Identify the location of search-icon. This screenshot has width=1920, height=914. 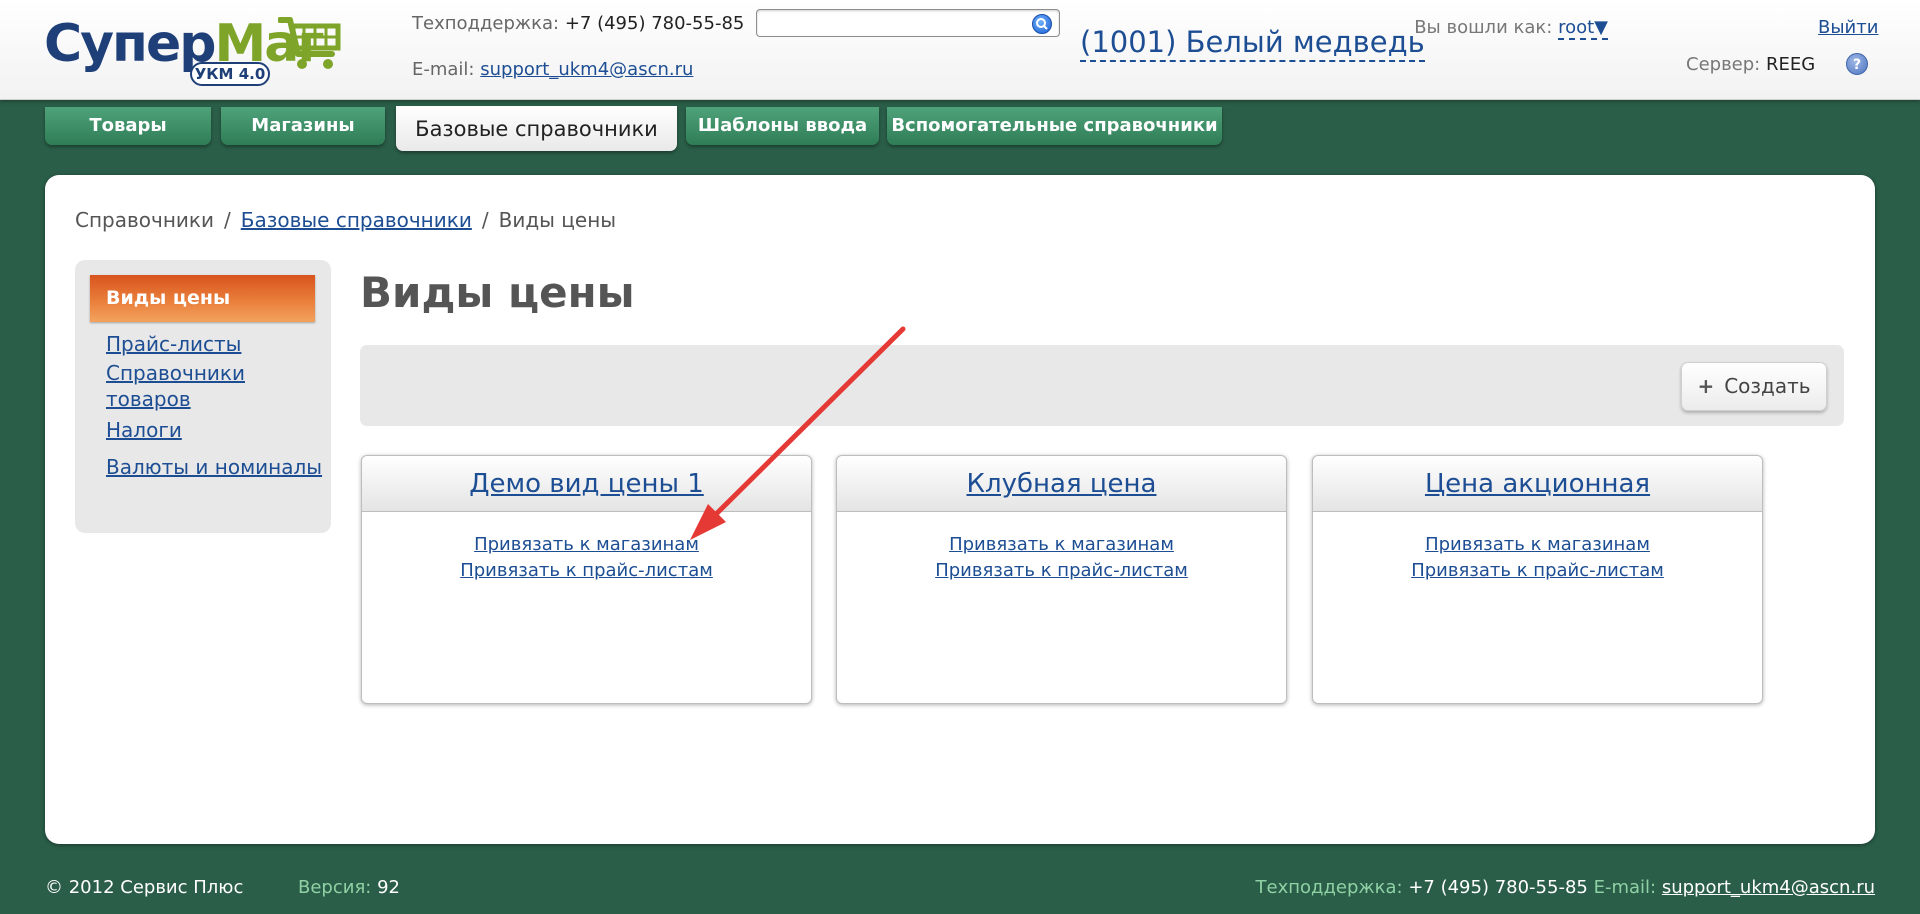
(1042, 24).